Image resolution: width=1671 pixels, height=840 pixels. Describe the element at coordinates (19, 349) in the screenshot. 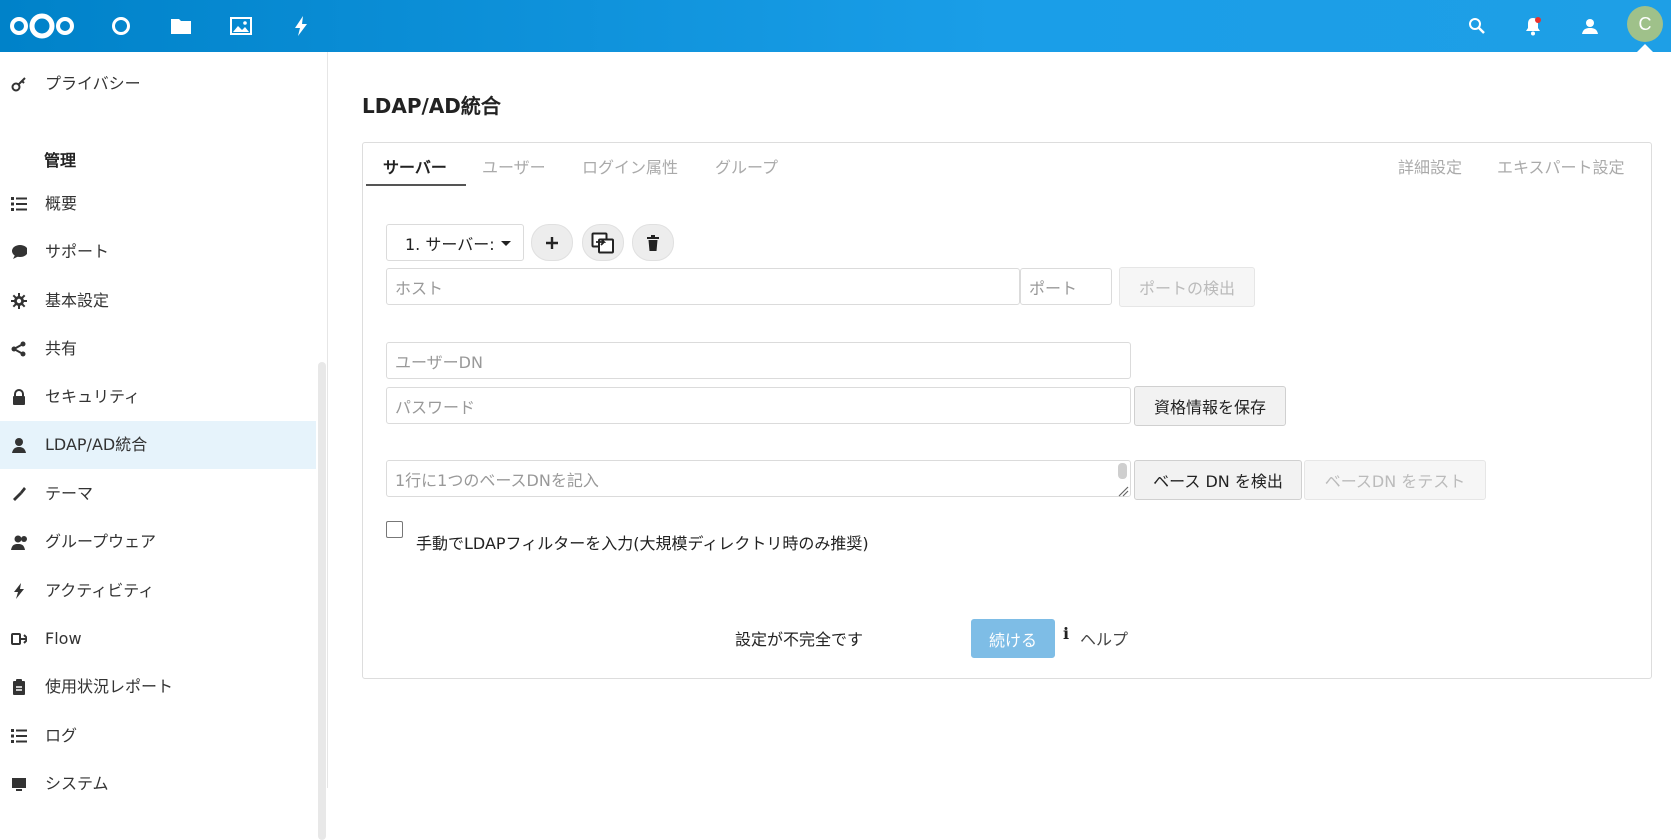

I see `share-icon` at that location.